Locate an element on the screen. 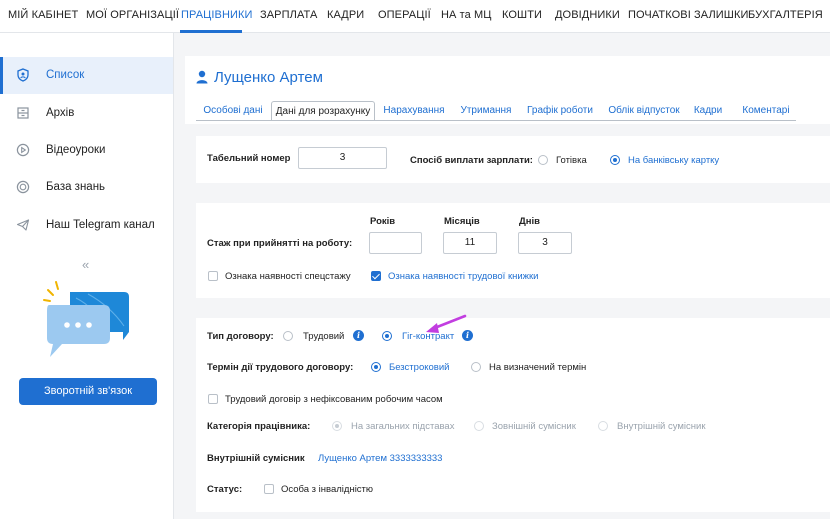 The width and height of the screenshot is (830, 519). internal-part-time-field-label: Внутрішній сумісник is located at coordinates (256, 458).